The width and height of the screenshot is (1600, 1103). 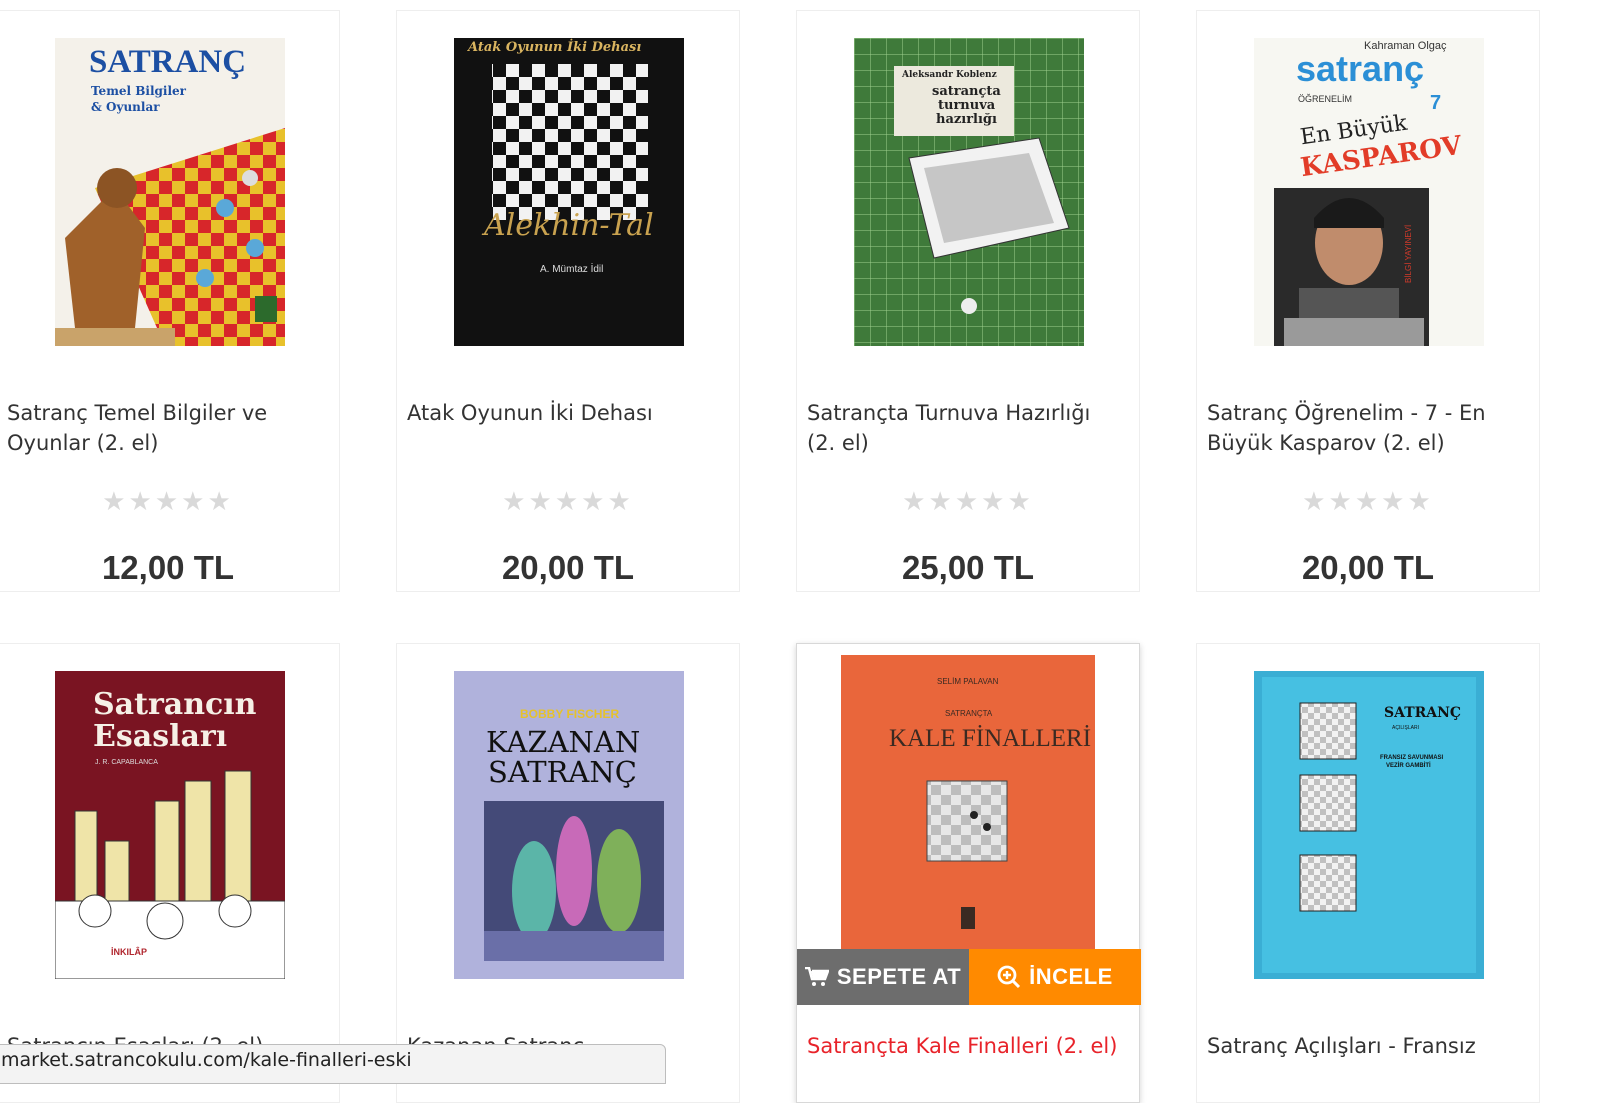 I want to click on product-image: SATRANÇ Temel Bilgiler & Oyunlar, so click(x=170, y=192).